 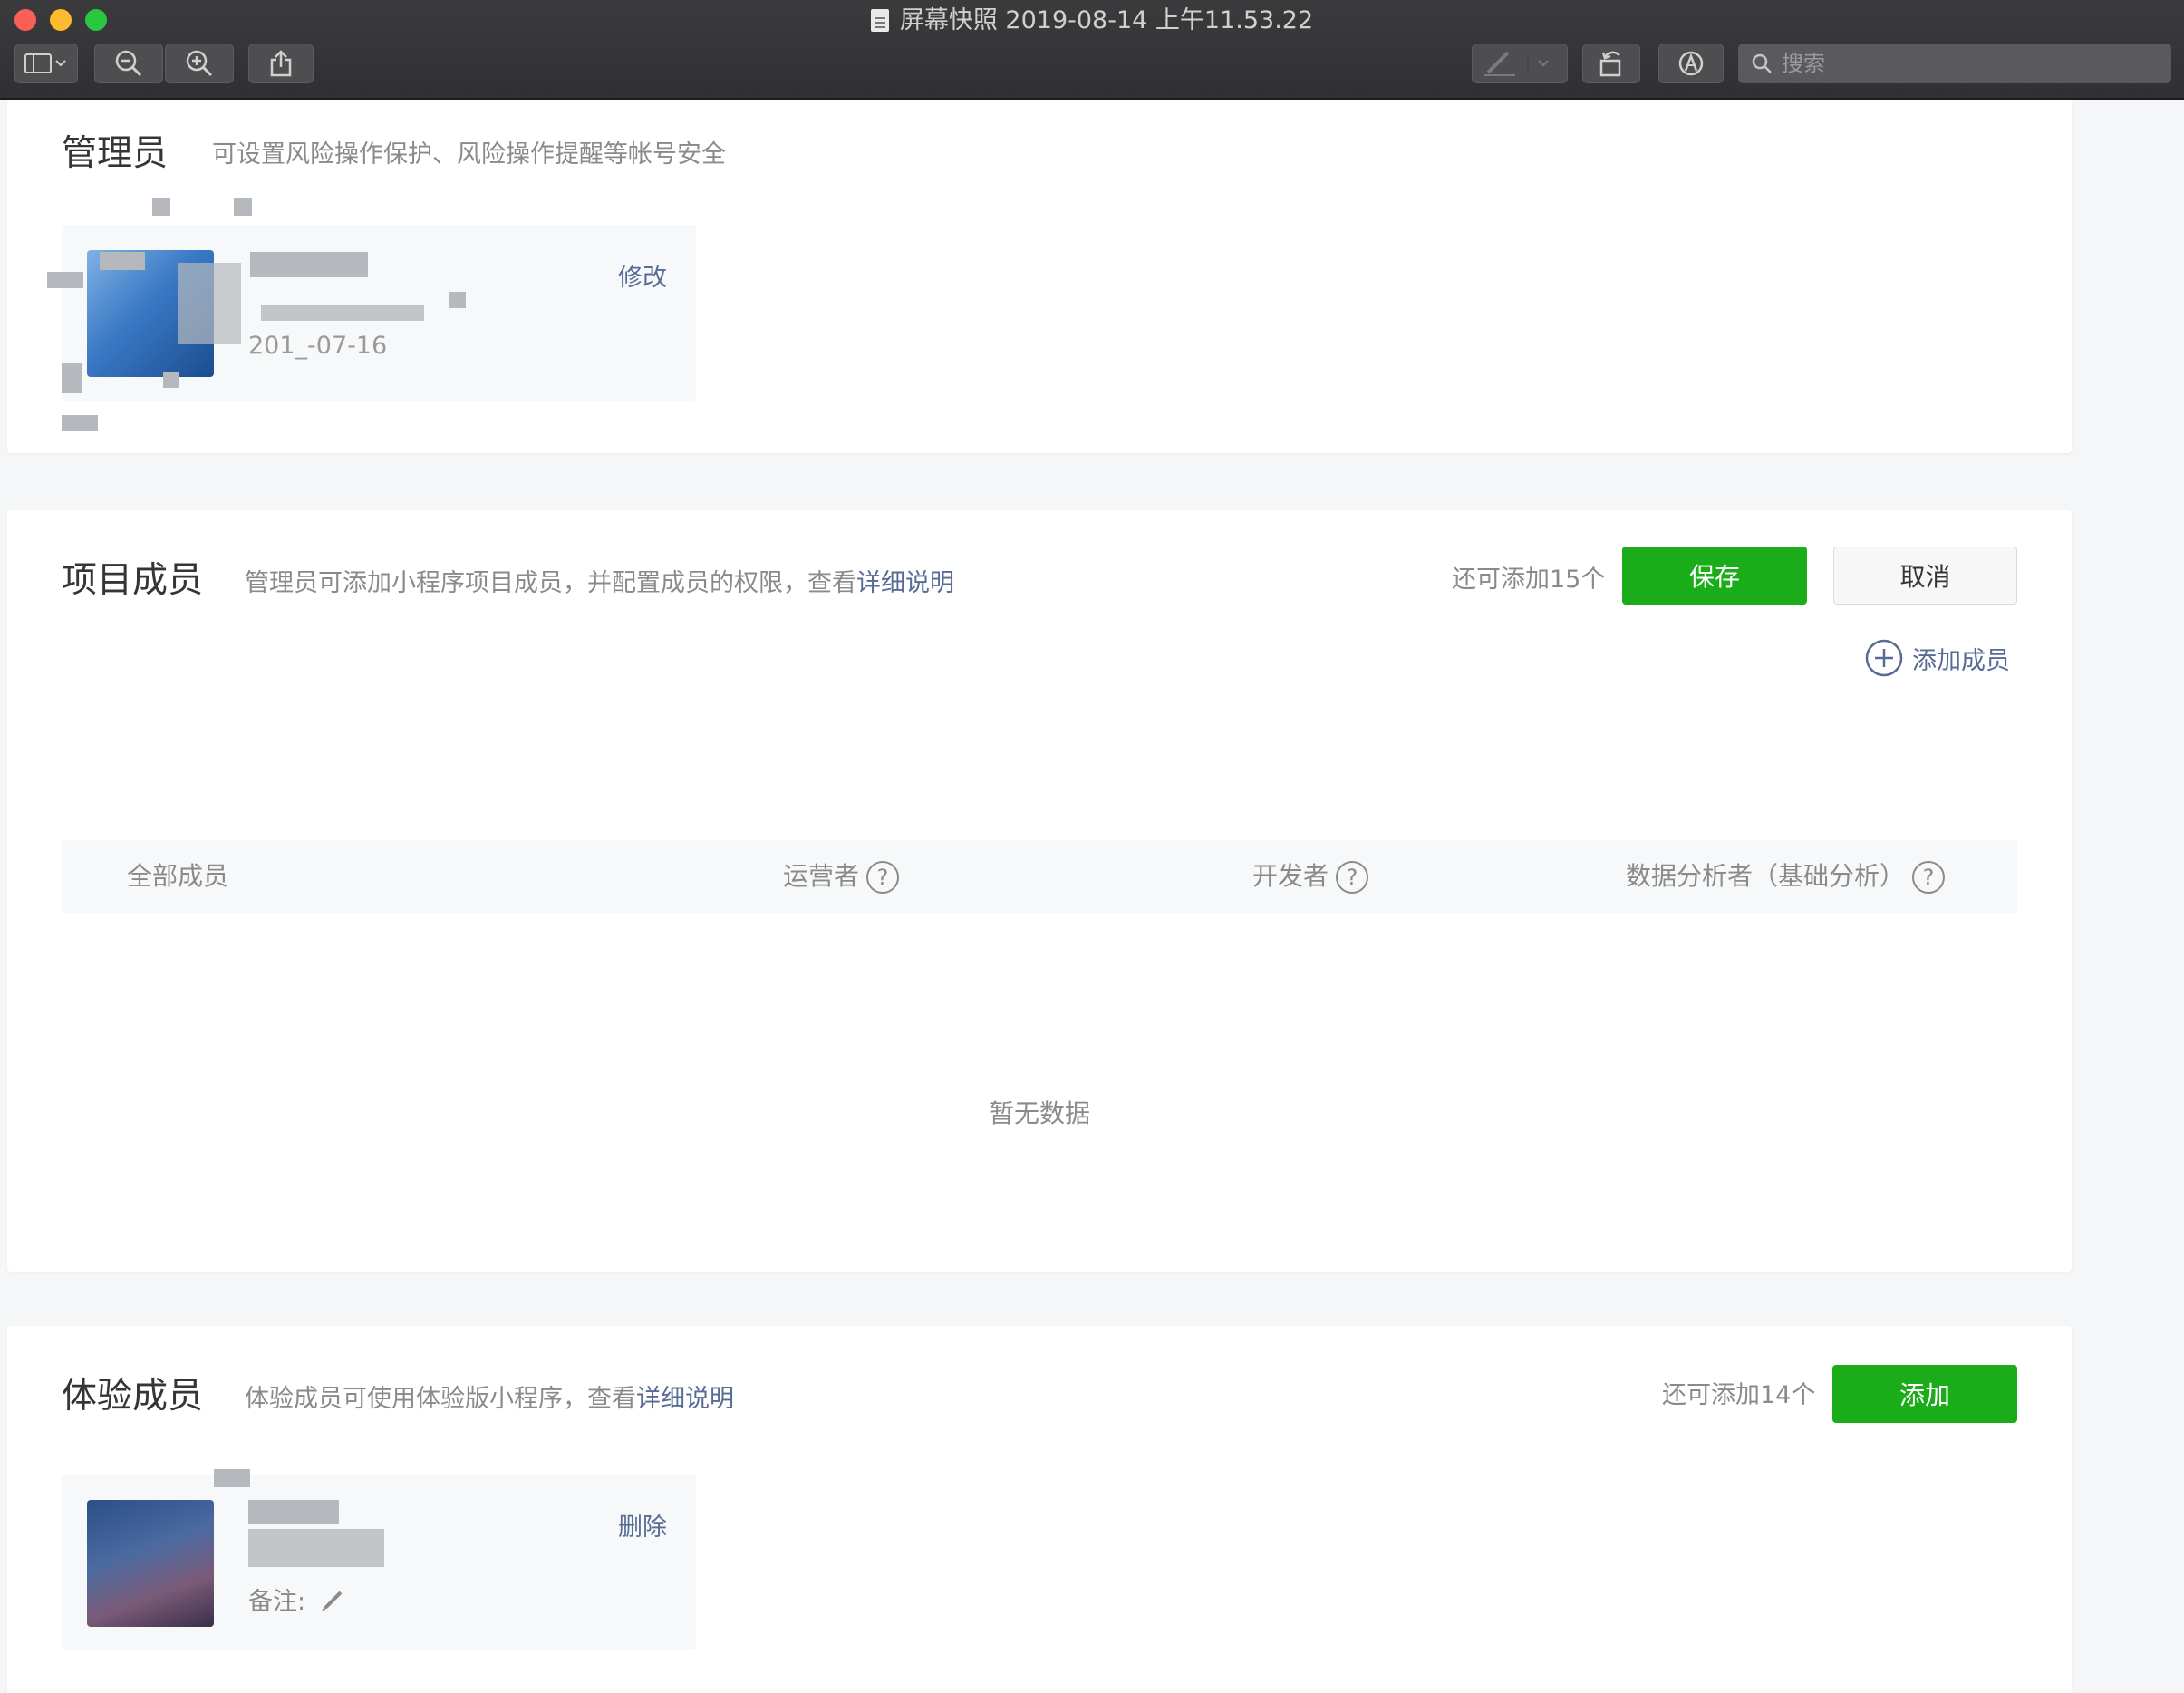 What do you see at coordinates (1786, 876) in the screenshot?
I see `column-data-analyst: 数据分析者（基础分析）?` at bounding box center [1786, 876].